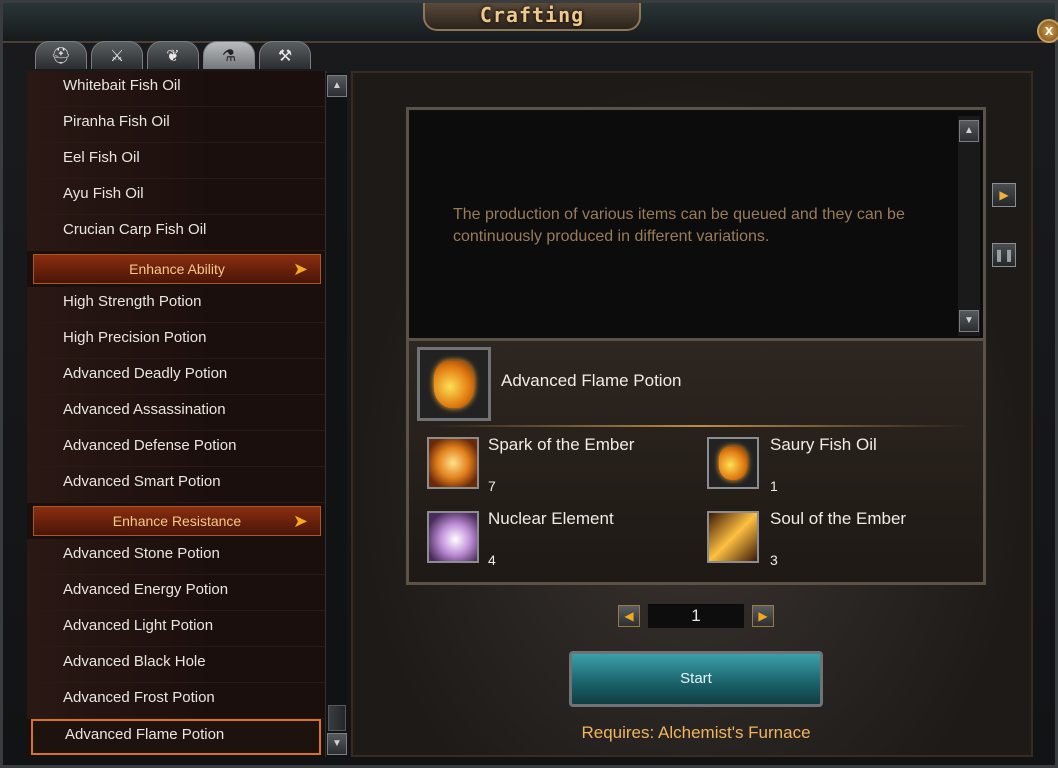 The image size is (1058, 768). What do you see at coordinates (453, 537) in the screenshot?
I see `nuclear-element-icon` at bounding box center [453, 537].